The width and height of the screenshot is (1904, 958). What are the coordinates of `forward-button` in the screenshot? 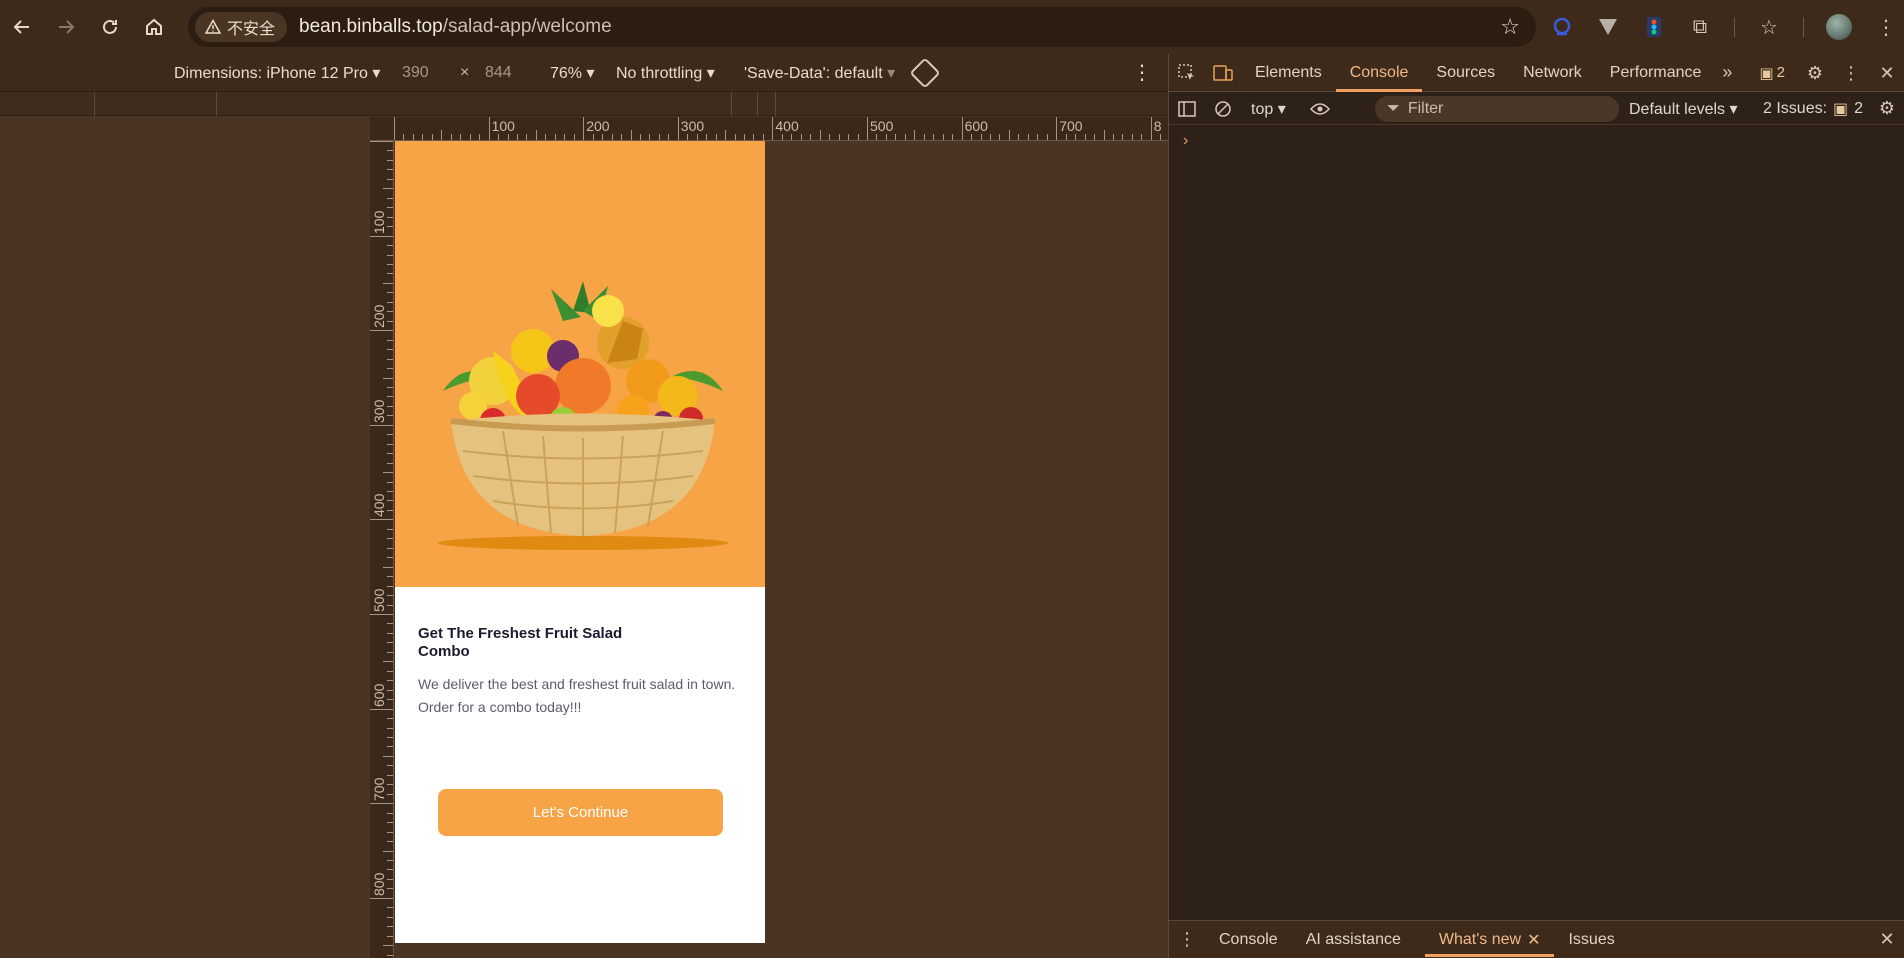 It's located at (66, 27).